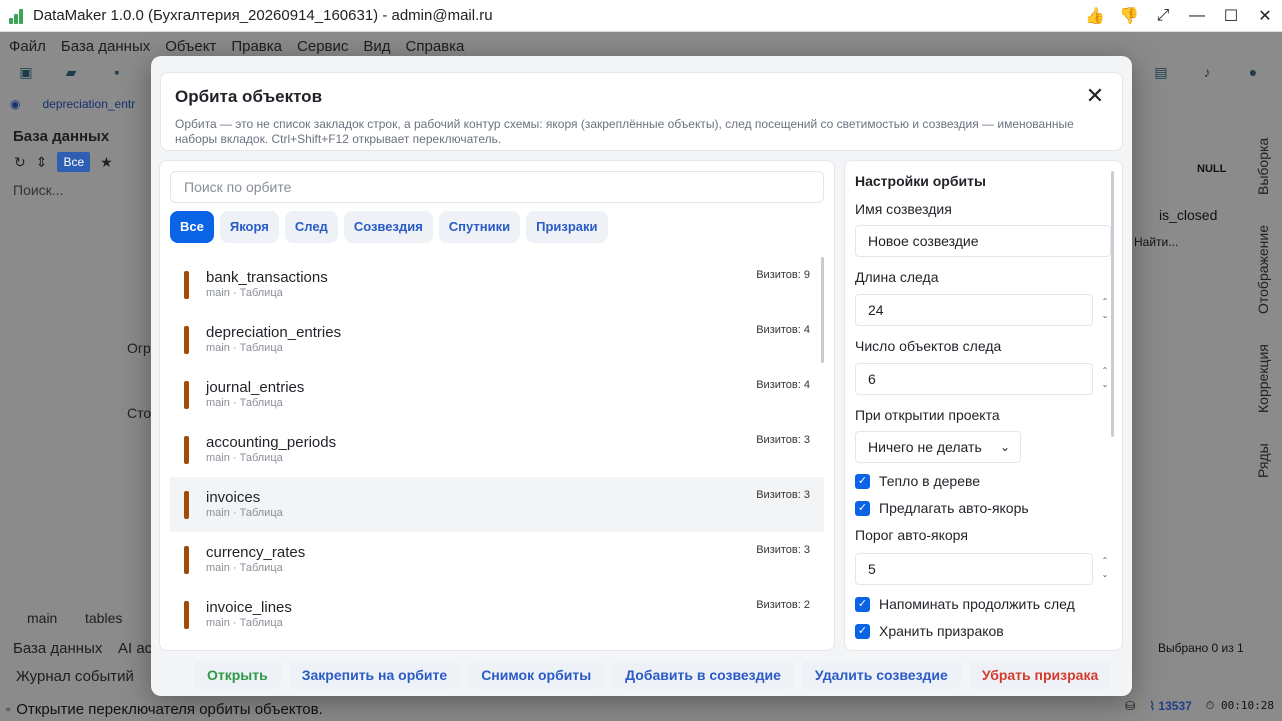 This screenshot has height=721, width=1282. I want to click on pdf-icon: ▤, so click(1161, 74).